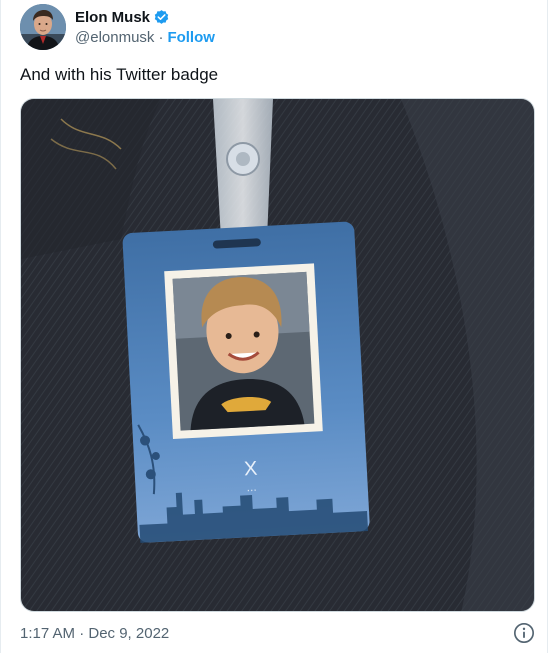 The width and height of the screenshot is (548, 653). What do you see at coordinates (114, 37) in the screenshot?
I see `handle: @elonmusk` at bounding box center [114, 37].